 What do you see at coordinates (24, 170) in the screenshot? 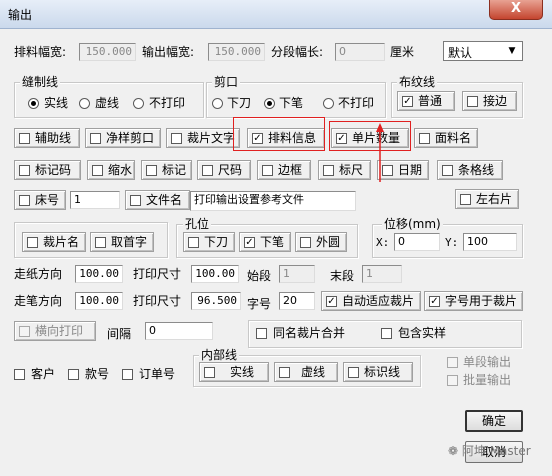
I see `mark-code-checkbox` at bounding box center [24, 170].